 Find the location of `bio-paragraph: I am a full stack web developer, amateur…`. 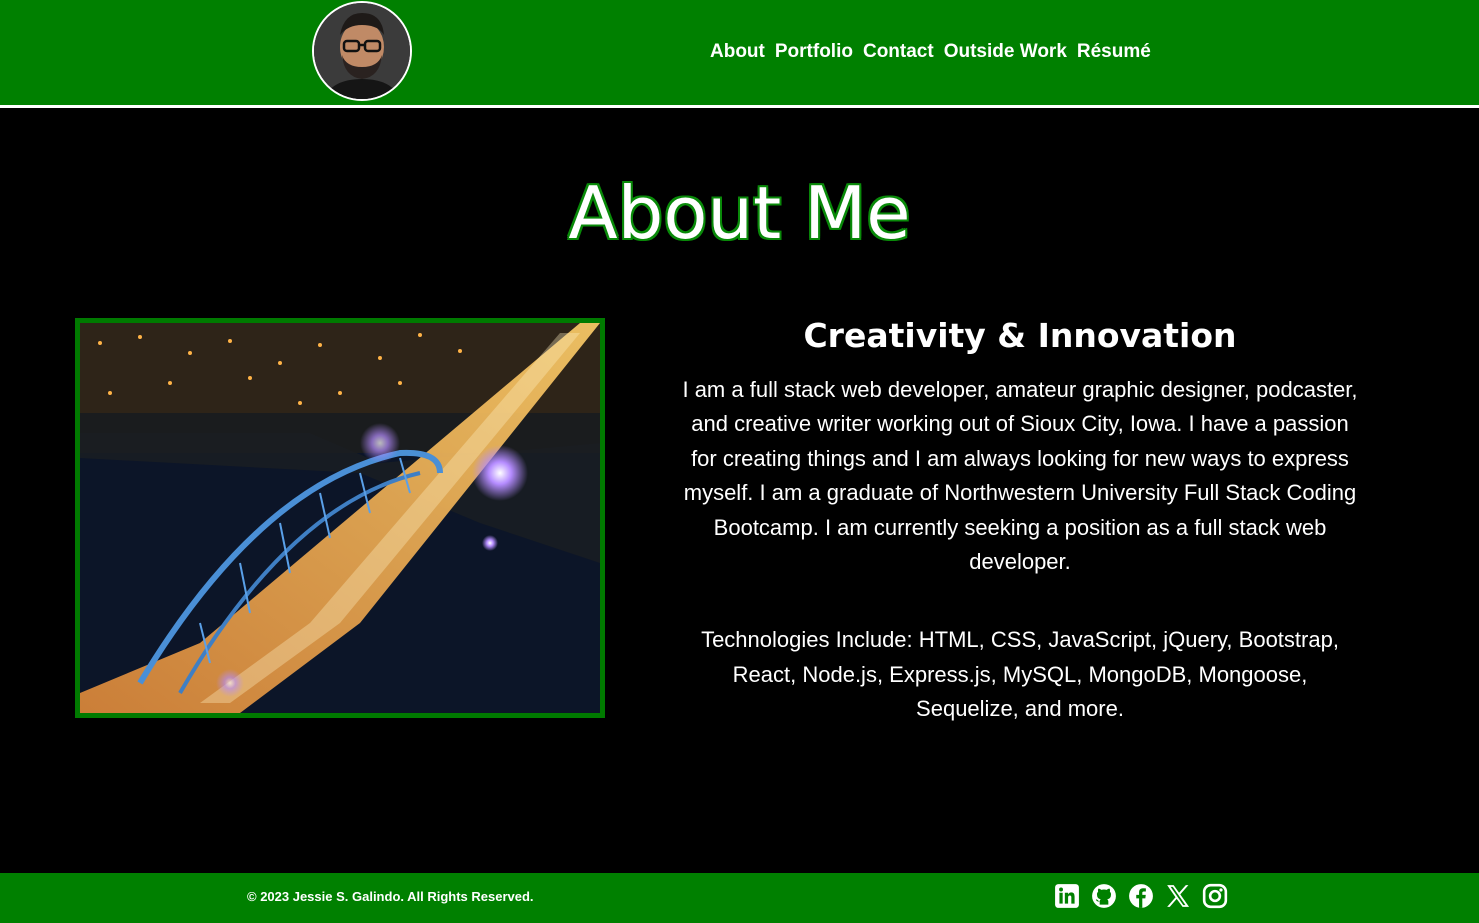

bio-paragraph: I am a full stack web developer, amateur… is located at coordinates (1020, 476).